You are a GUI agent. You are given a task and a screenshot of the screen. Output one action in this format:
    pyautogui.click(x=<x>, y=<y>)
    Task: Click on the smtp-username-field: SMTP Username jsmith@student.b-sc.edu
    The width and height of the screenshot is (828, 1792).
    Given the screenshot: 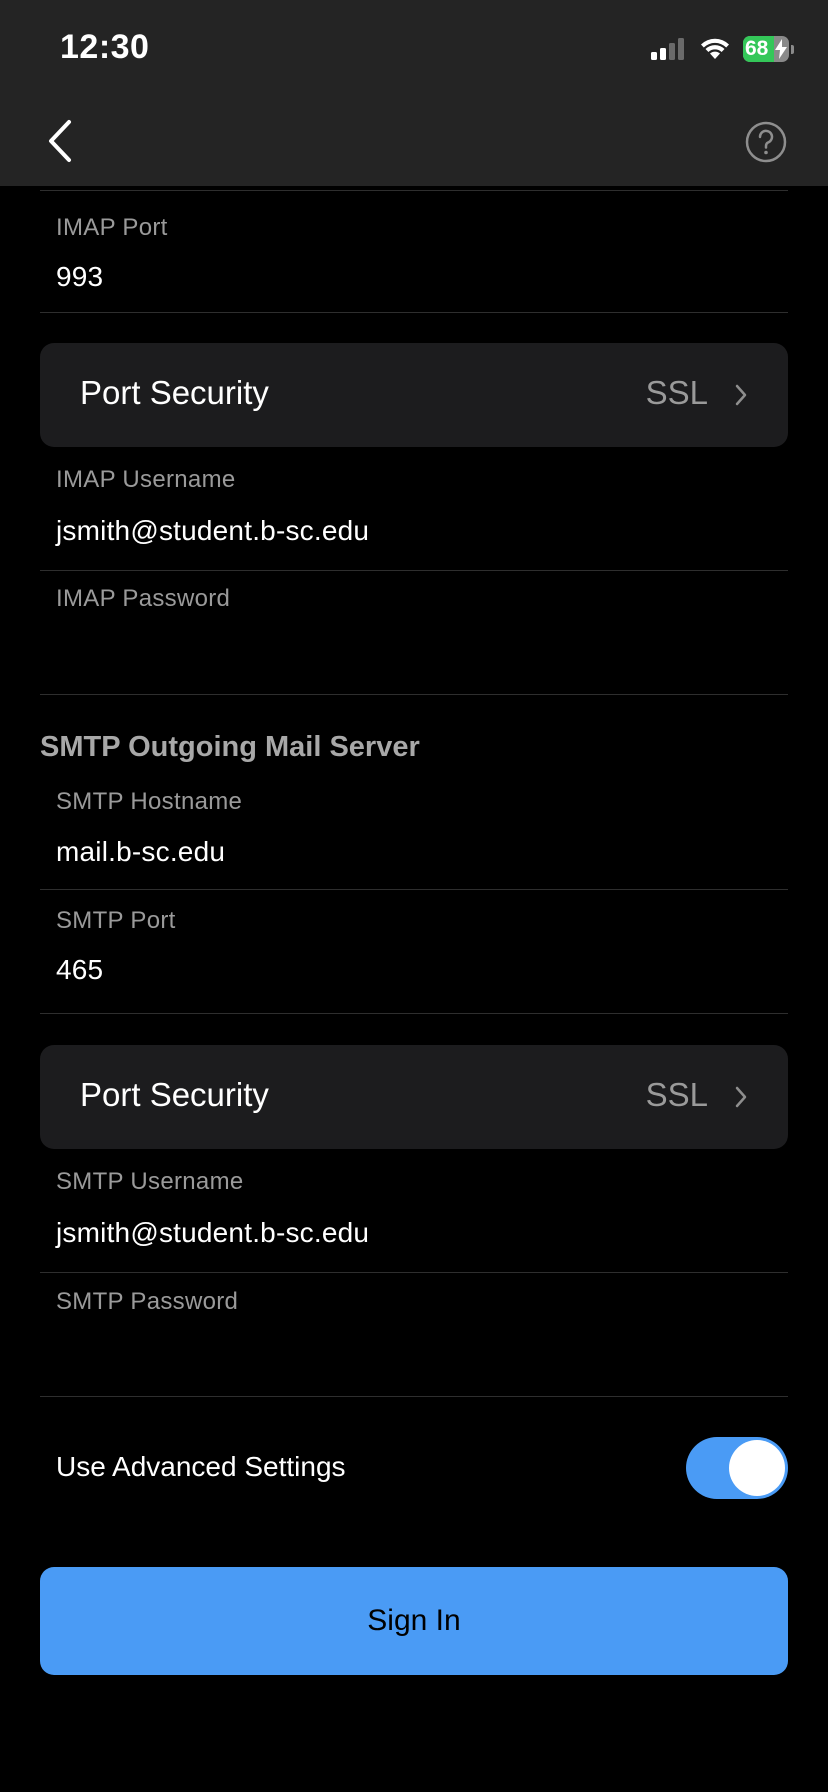 What is the action you would take?
    pyautogui.click(x=414, y=1211)
    